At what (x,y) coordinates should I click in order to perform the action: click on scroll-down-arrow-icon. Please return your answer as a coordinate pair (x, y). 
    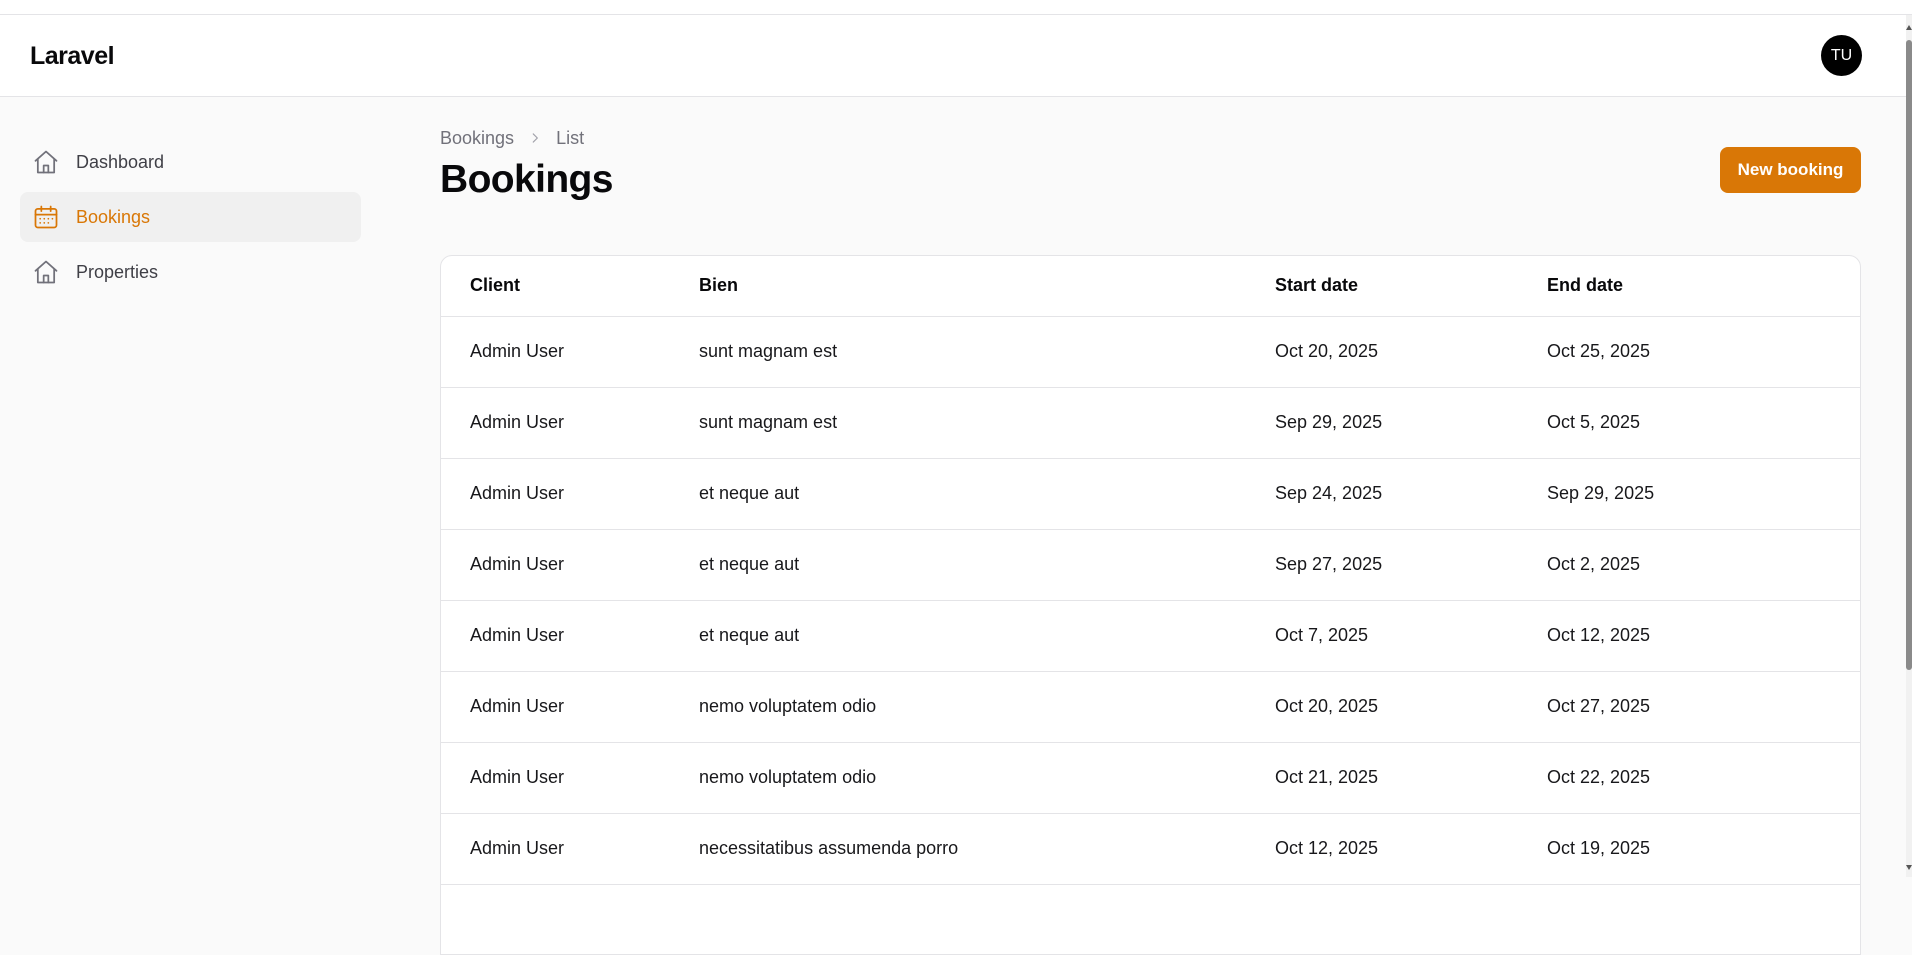
    Looking at the image, I should click on (1909, 867).